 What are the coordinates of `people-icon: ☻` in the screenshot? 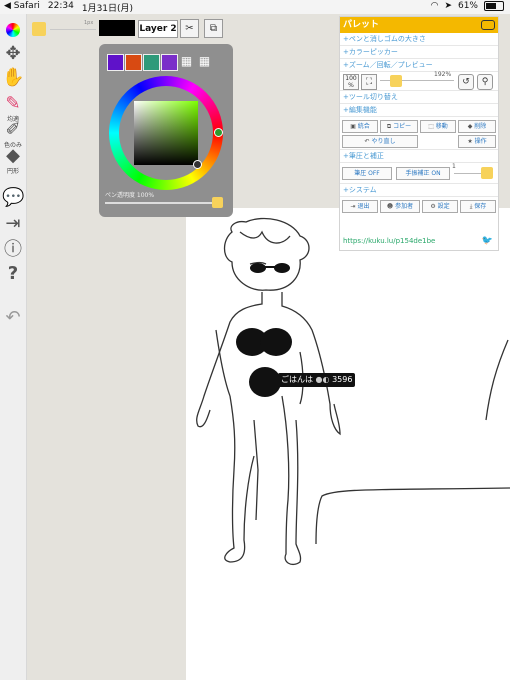 It's located at (390, 206).